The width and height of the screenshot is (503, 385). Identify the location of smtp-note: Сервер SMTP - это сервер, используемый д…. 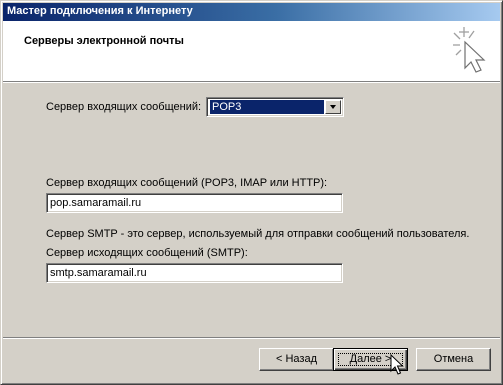
(258, 234).